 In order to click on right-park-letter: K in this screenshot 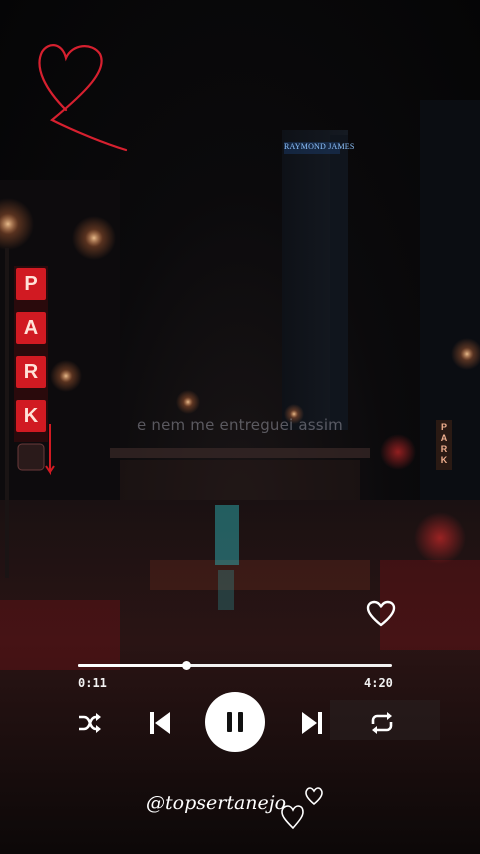, I will do `click(444, 460)`.